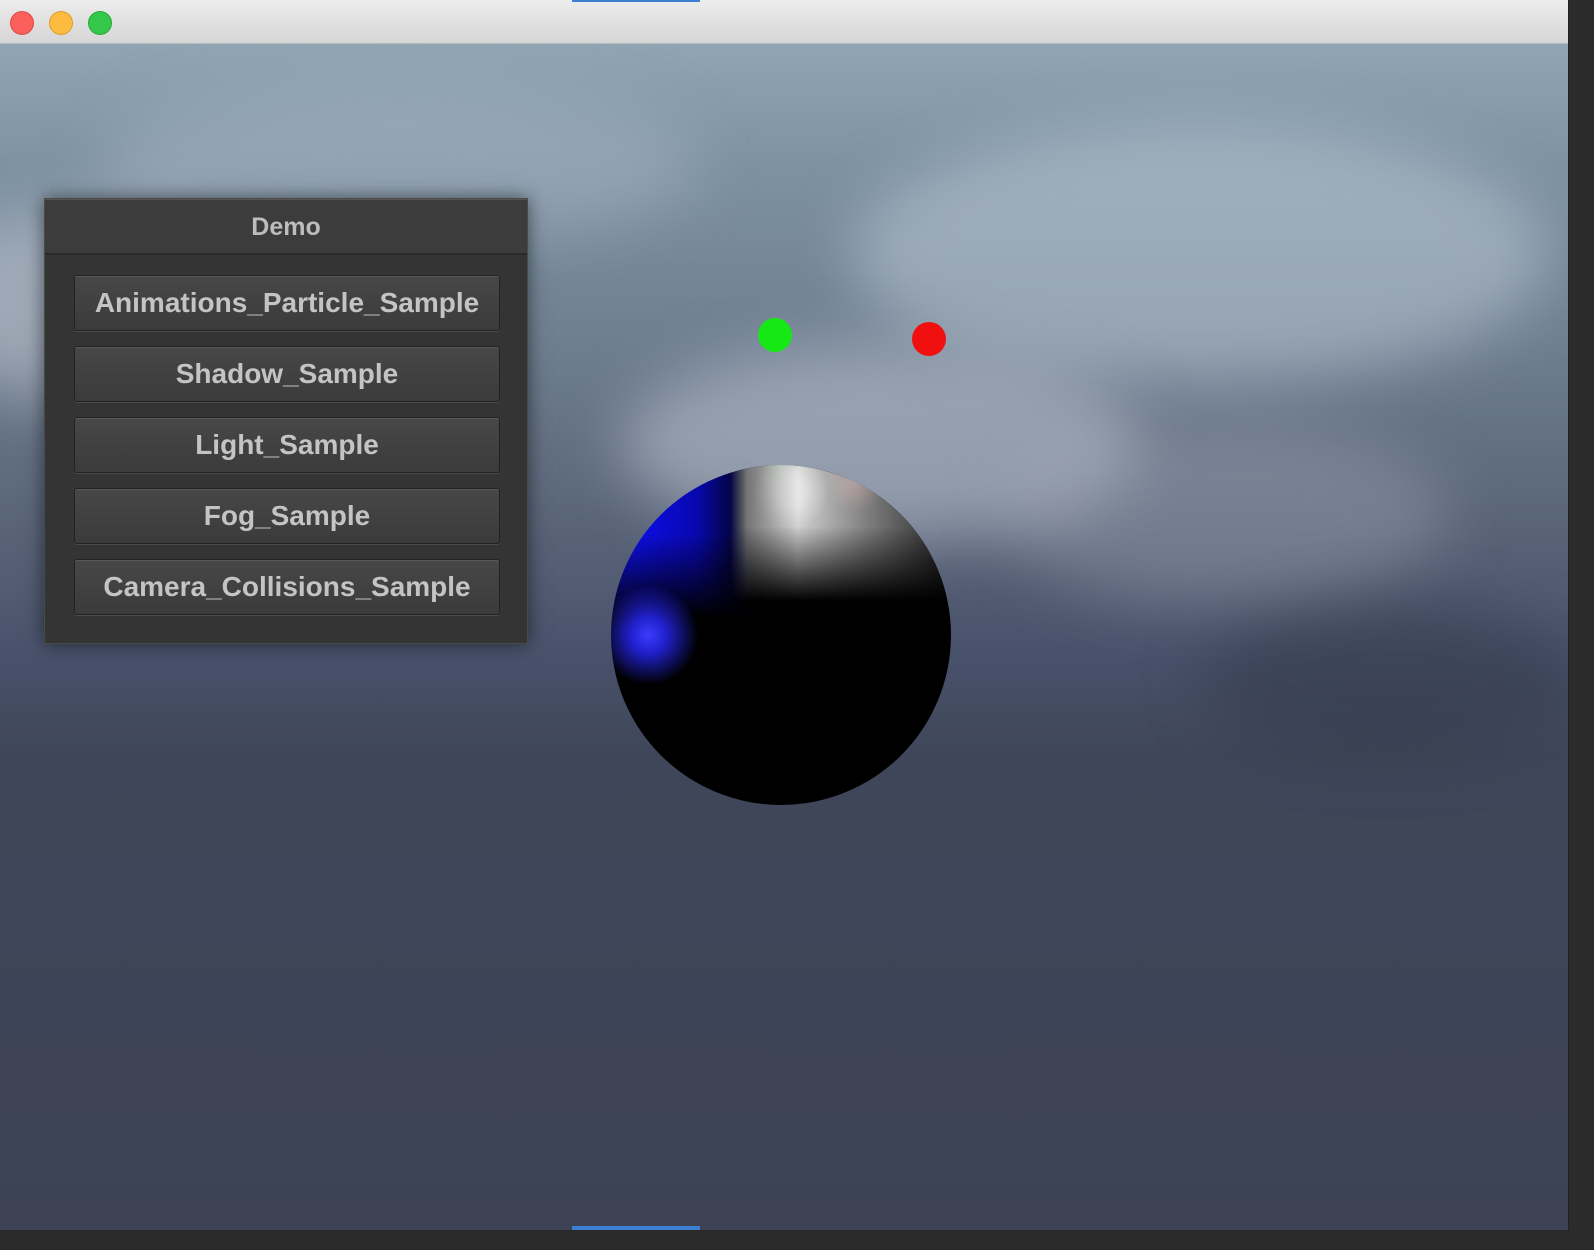 The width and height of the screenshot is (1594, 1250). Describe the element at coordinates (784, 22) in the screenshot. I see `title-bar` at that location.